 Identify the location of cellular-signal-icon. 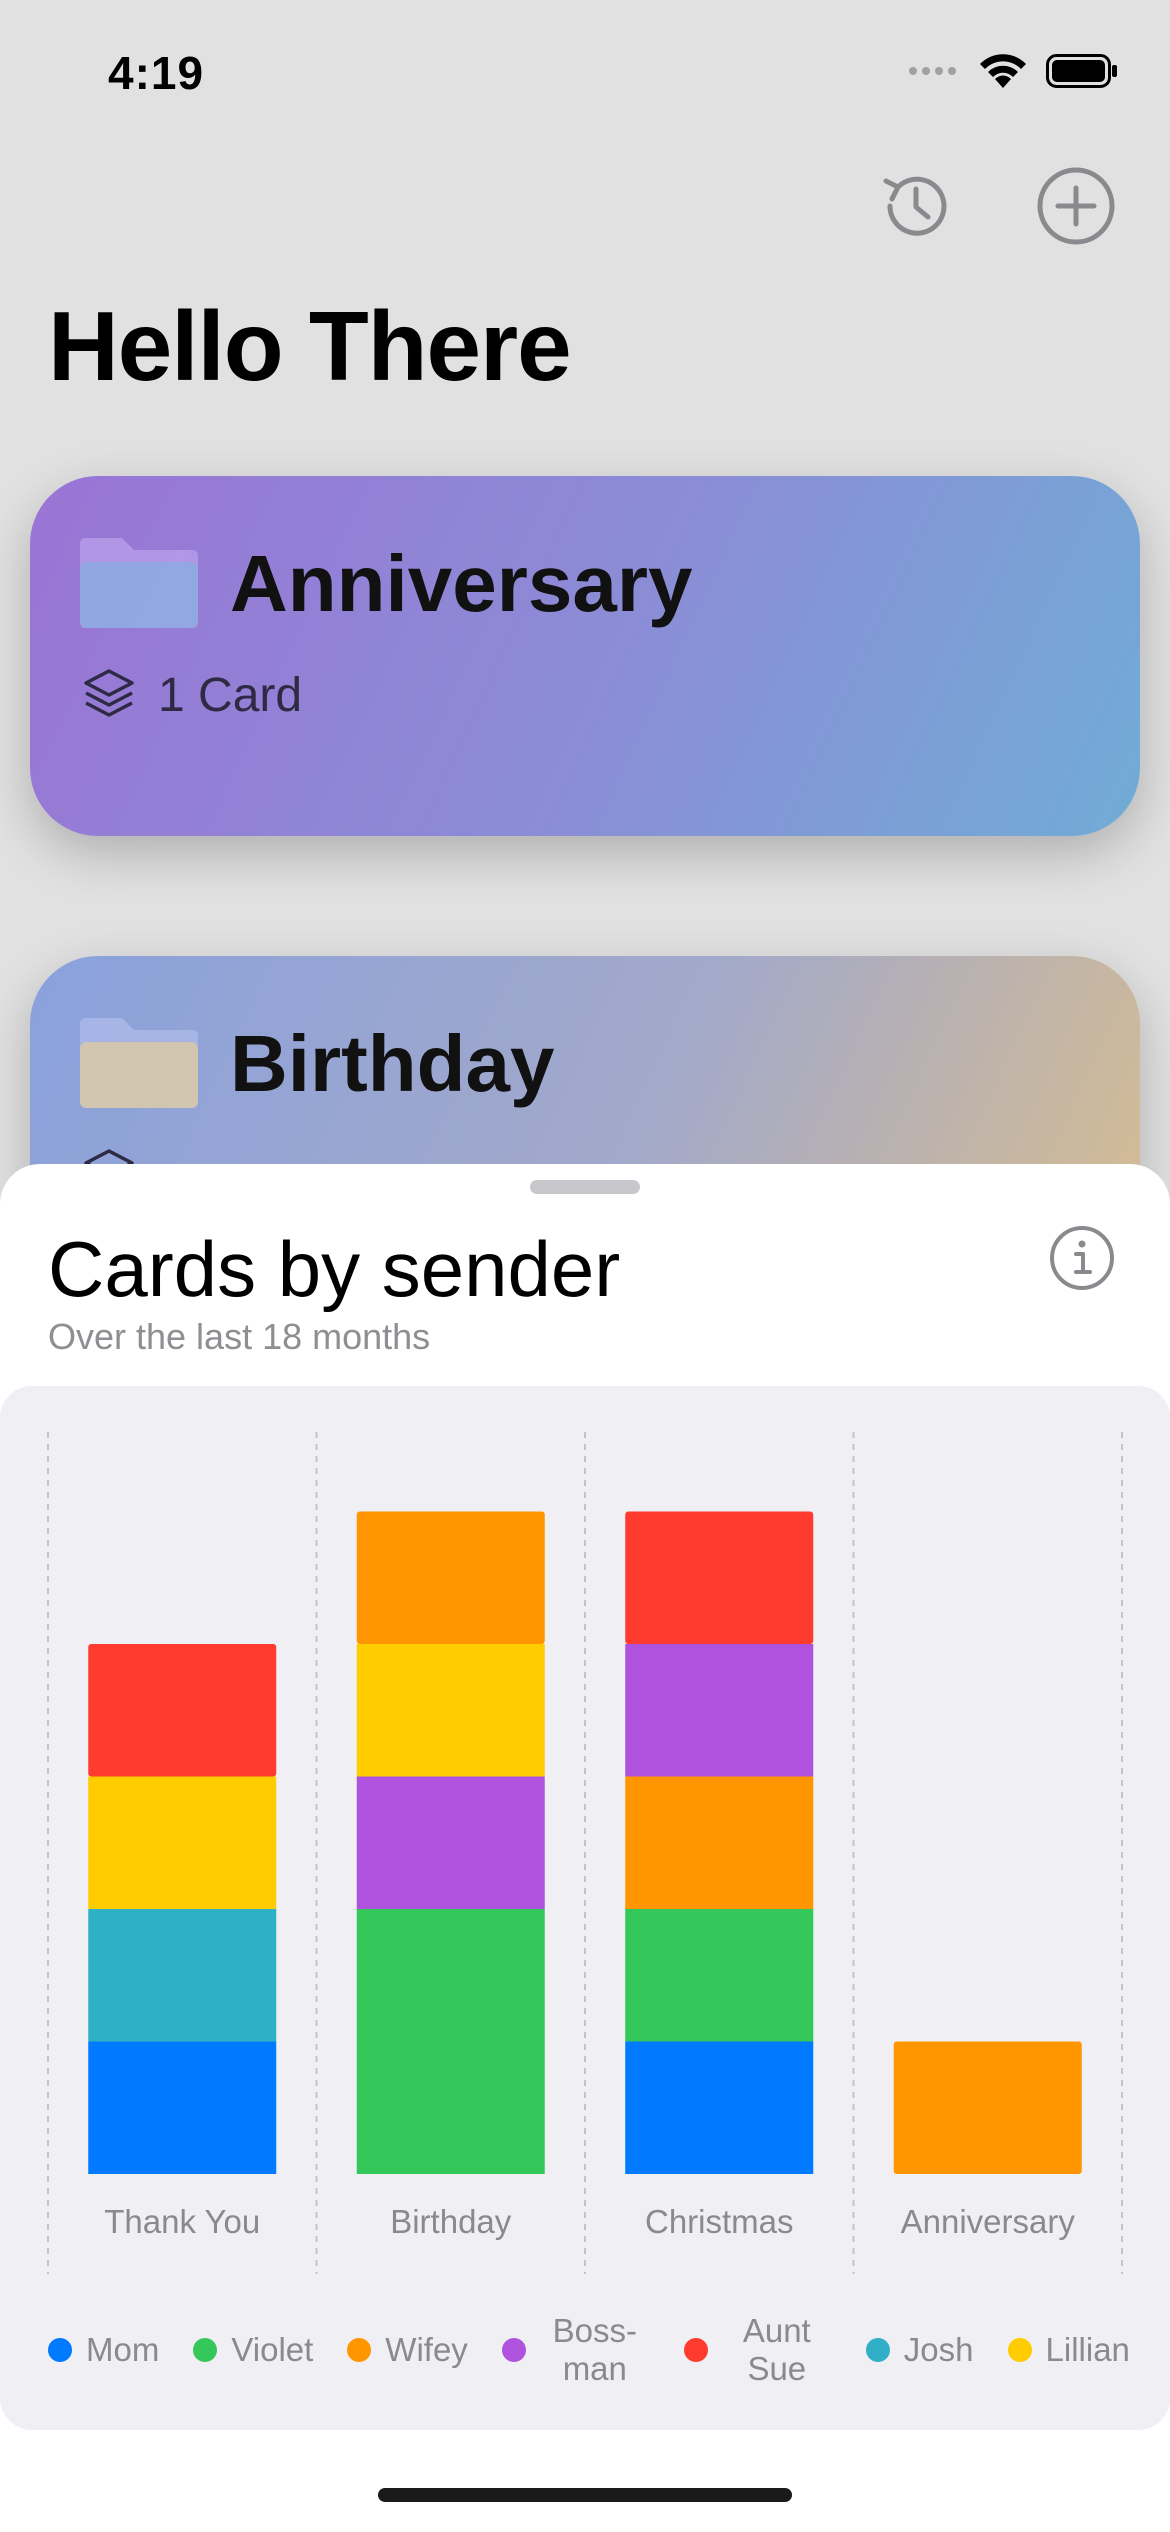
(934, 71).